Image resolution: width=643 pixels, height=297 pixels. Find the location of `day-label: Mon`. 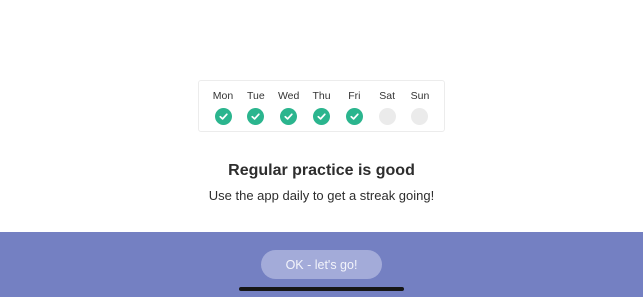

day-label: Mon is located at coordinates (223, 96).